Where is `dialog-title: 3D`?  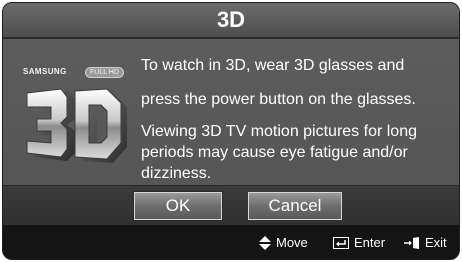
dialog-title: 3D is located at coordinates (231, 21).